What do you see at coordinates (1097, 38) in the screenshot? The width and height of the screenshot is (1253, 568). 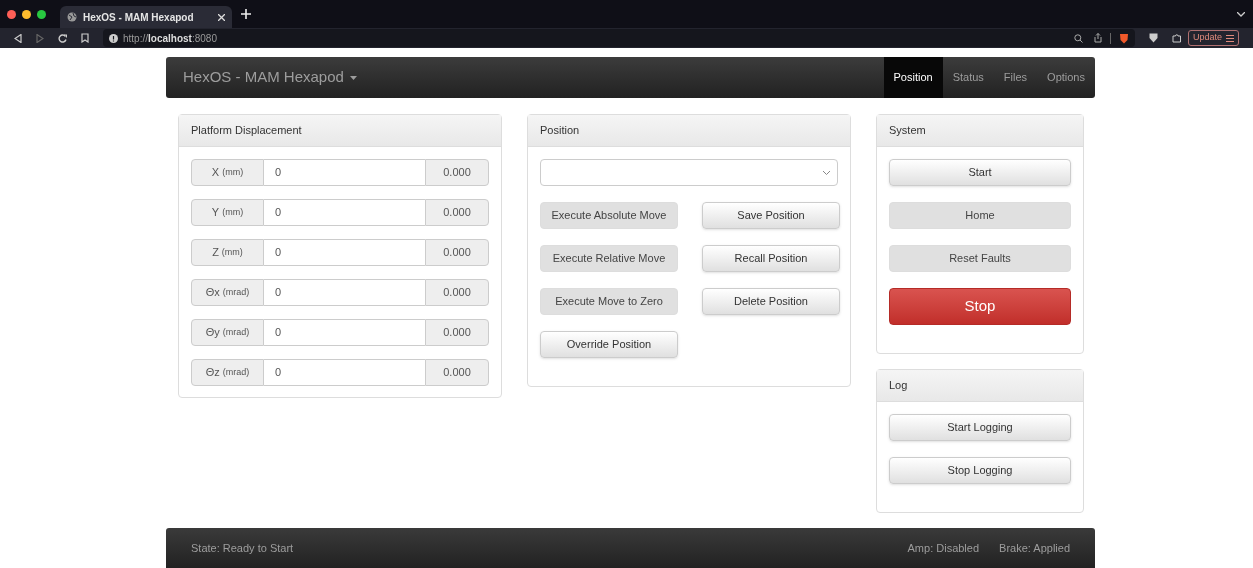 I see `share-icon` at bounding box center [1097, 38].